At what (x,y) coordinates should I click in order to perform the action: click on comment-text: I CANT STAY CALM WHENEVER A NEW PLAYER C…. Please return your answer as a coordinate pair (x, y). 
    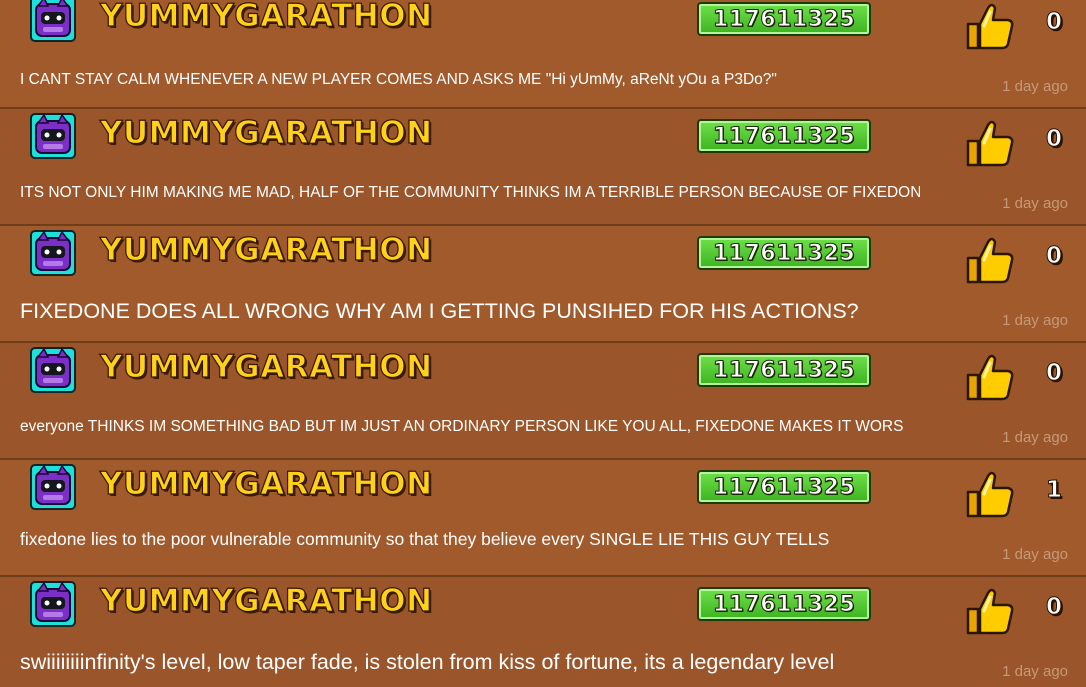
    Looking at the image, I should click on (398, 79).